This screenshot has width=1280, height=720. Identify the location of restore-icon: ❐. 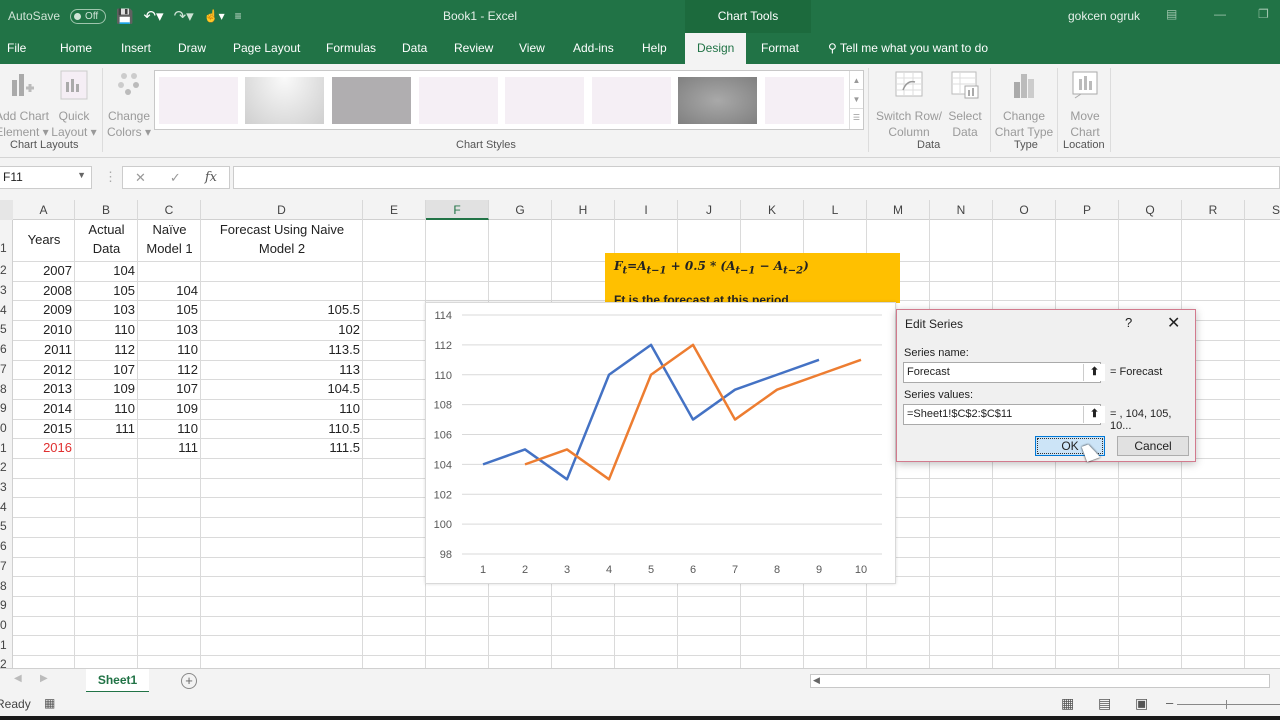
(1263, 14).